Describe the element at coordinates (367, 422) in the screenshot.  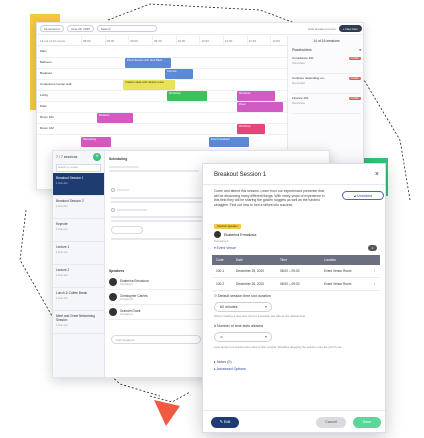
I see `save-button: Save` at that location.